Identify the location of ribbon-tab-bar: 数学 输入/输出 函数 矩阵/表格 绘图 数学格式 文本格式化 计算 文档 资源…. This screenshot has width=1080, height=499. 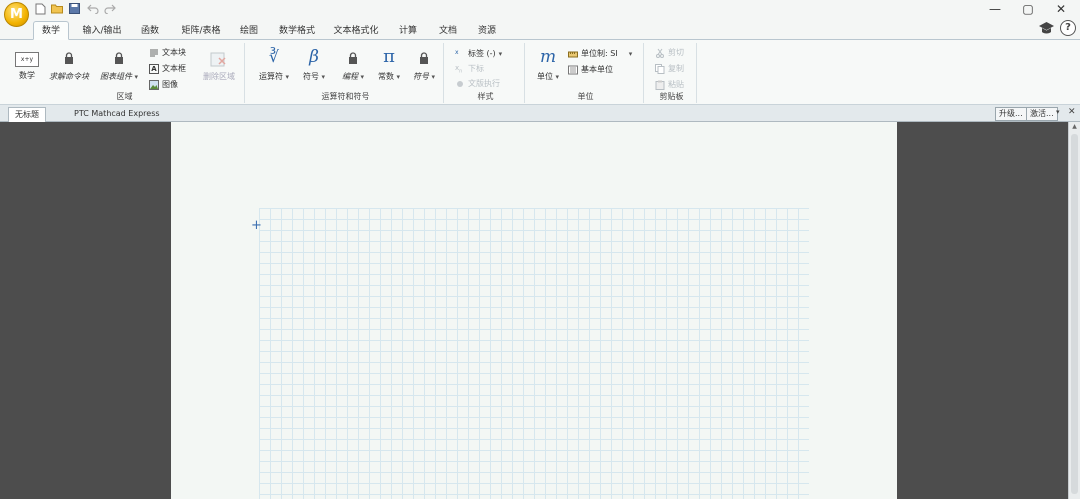
(540, 29).